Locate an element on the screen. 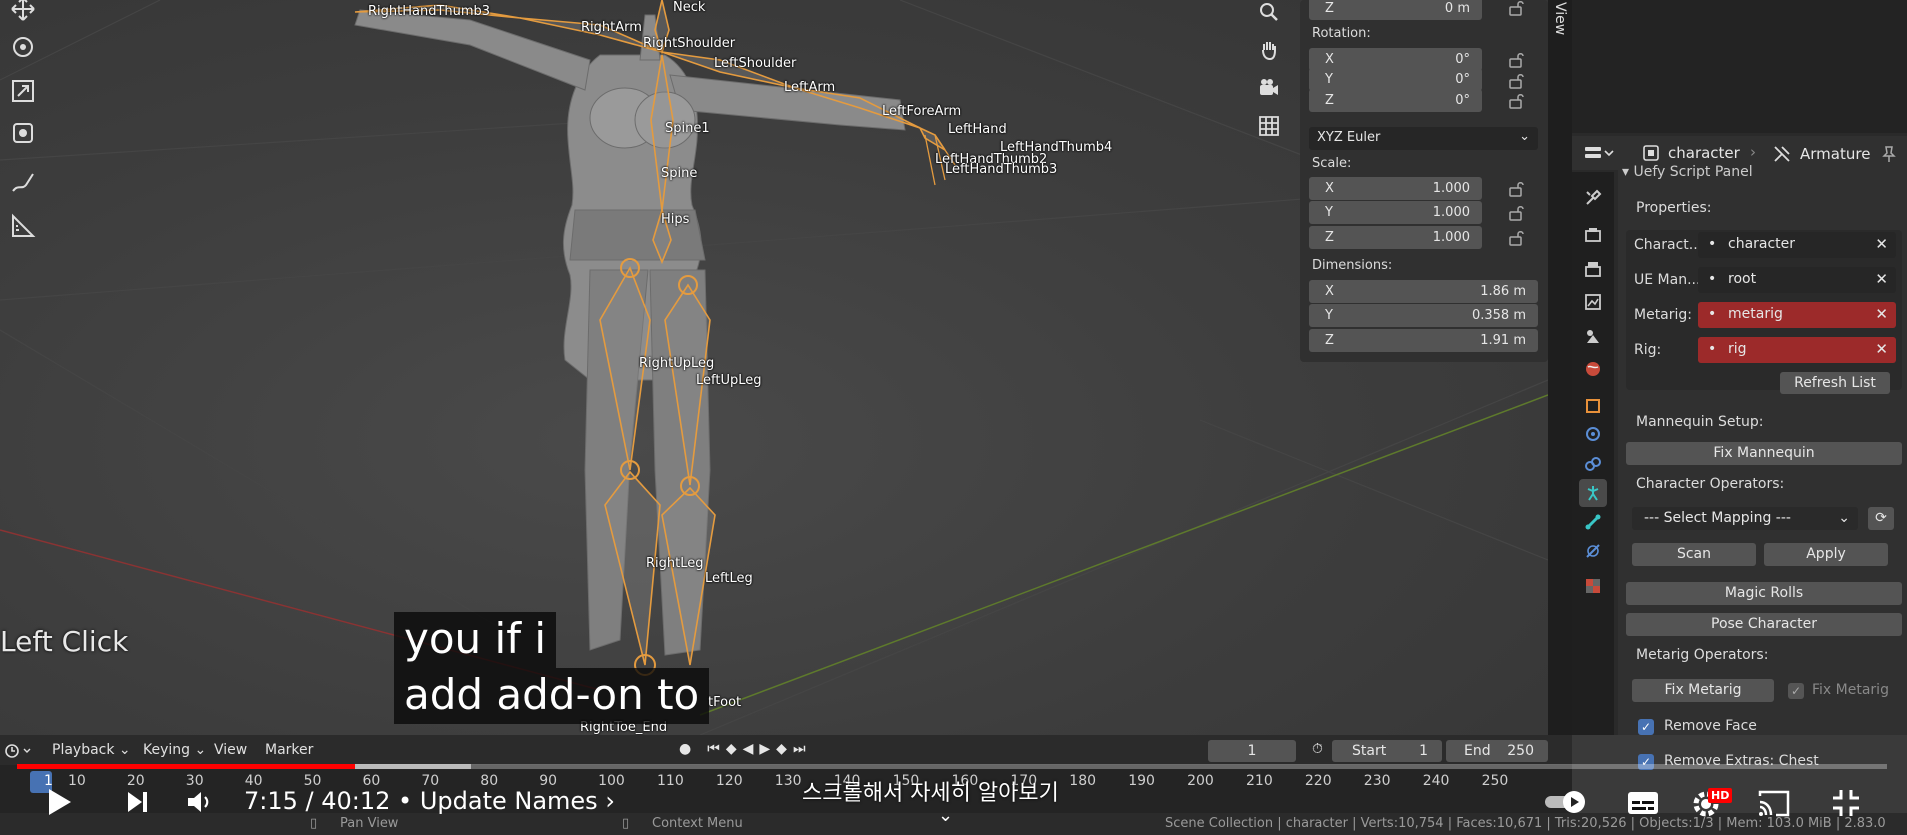 The width and height of the screenshot is (1907, 835). modifier-tab-icon is located at coordinates (1593, 434).